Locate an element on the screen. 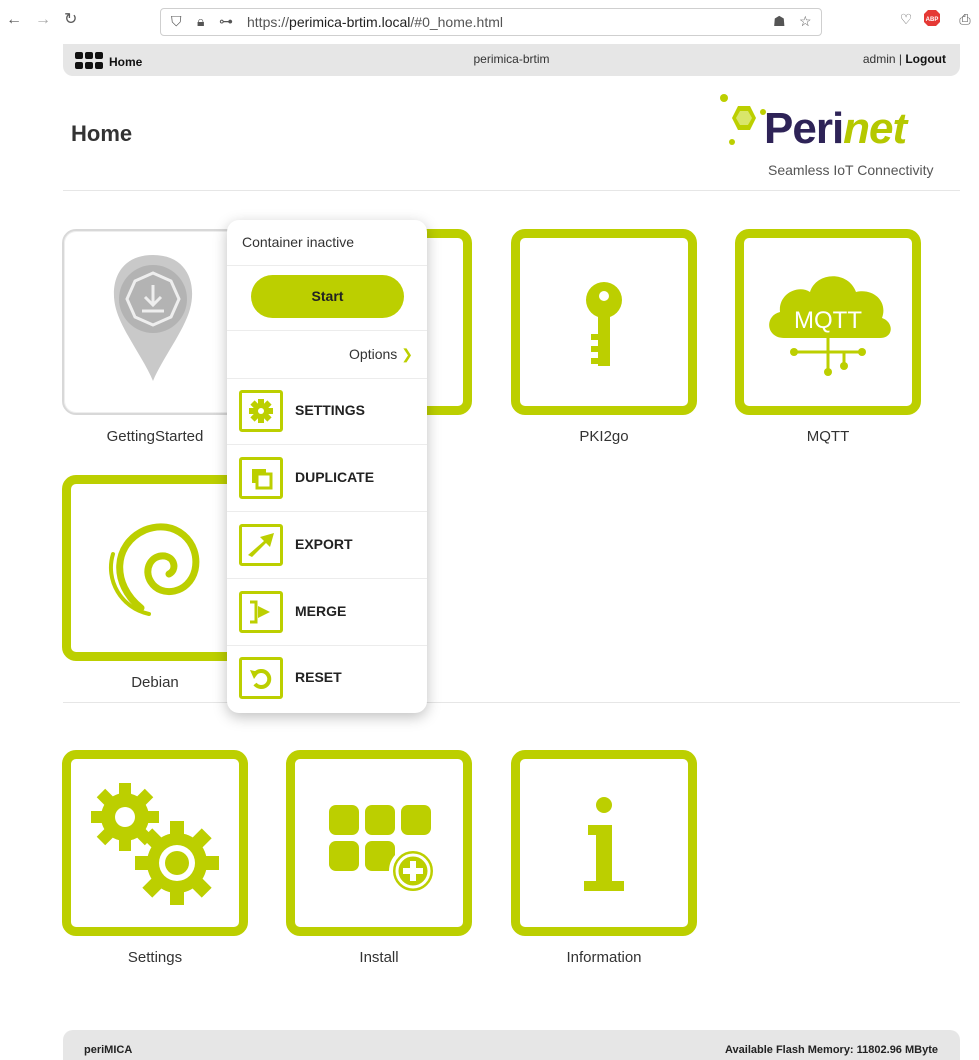  mqtt-cloud-icon: MQTT is located at coordinates (830, 326).